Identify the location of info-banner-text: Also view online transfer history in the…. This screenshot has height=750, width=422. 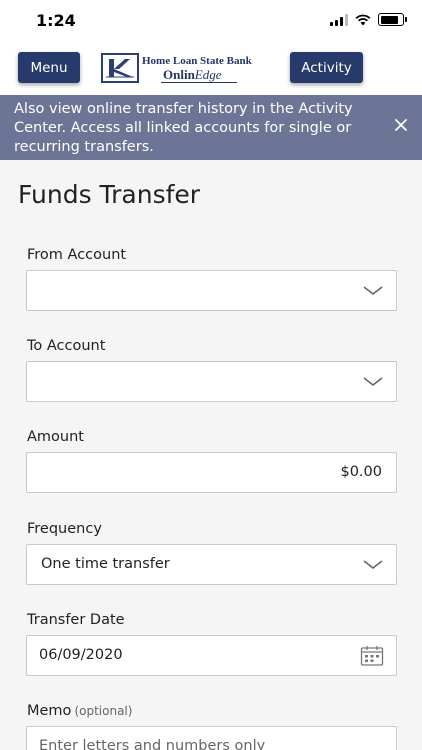
(183, 128).